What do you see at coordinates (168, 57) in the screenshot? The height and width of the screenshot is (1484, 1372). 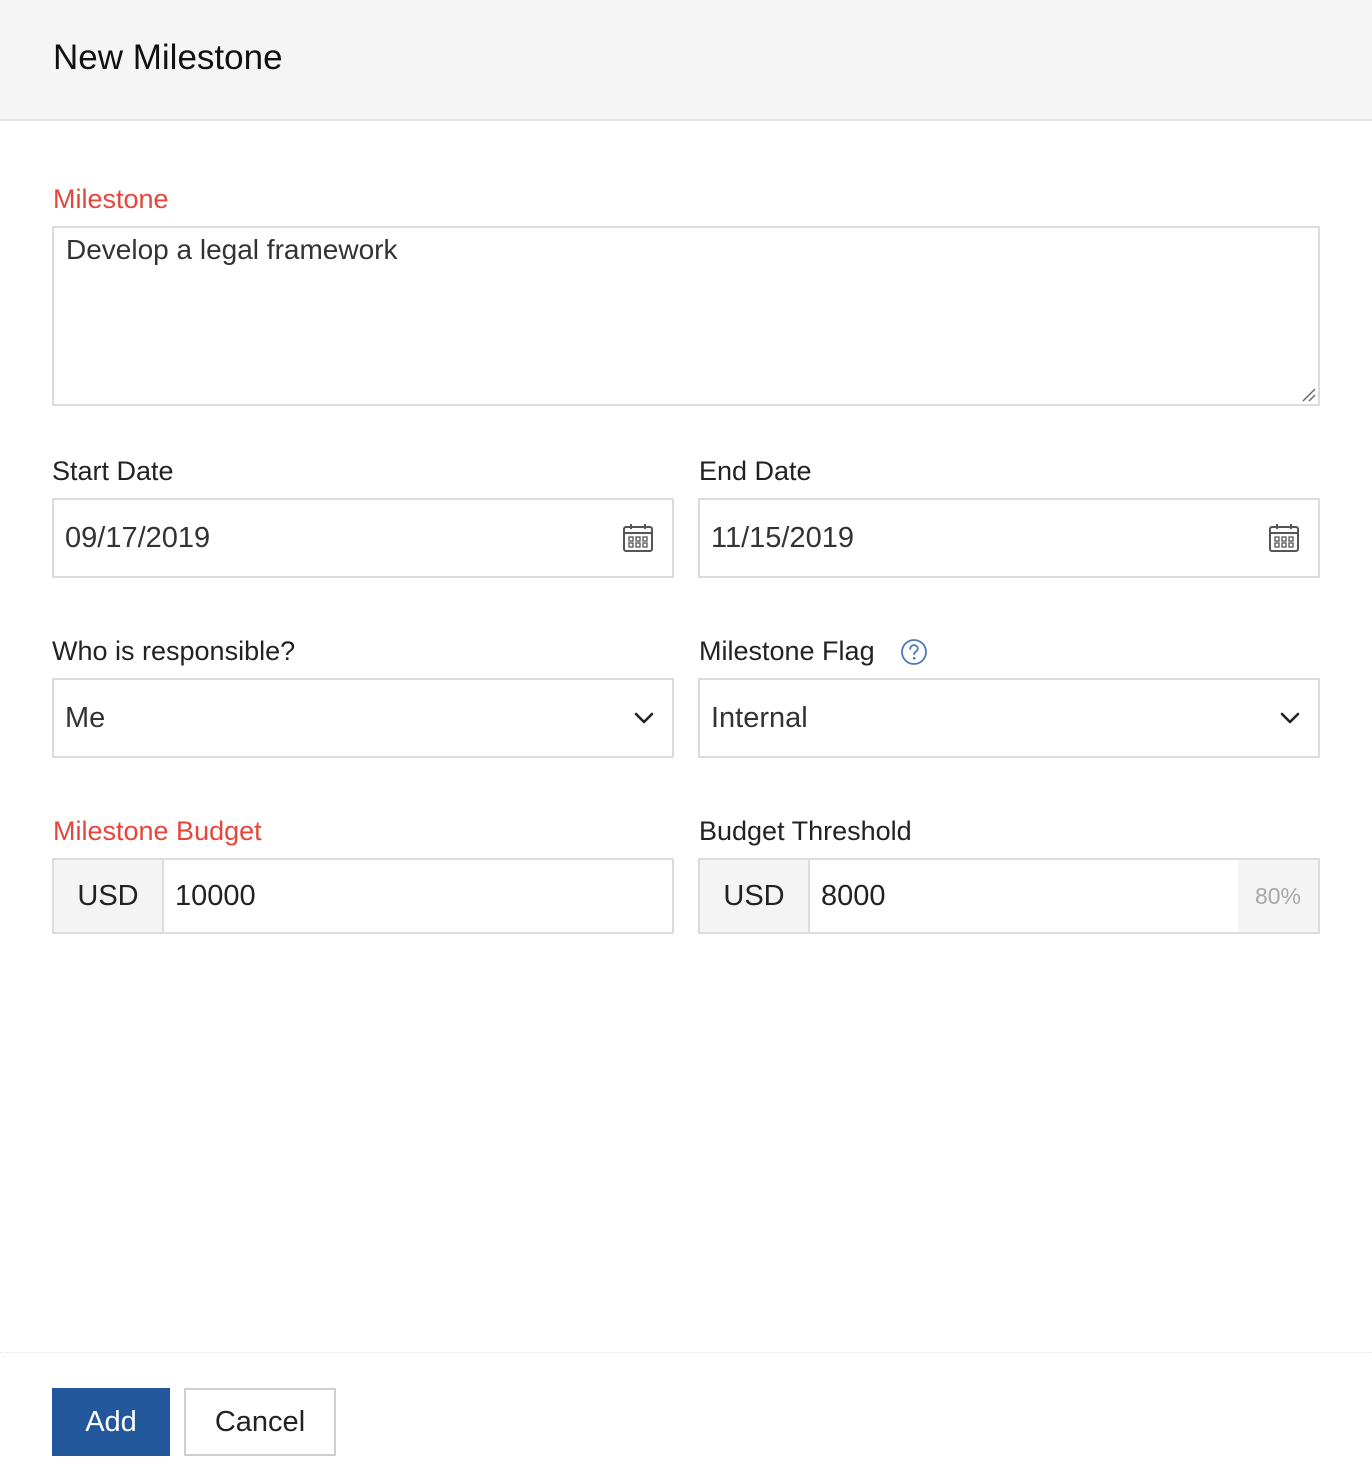 I see `dialog-title: New Milestone` at bounding box center [168, 57].